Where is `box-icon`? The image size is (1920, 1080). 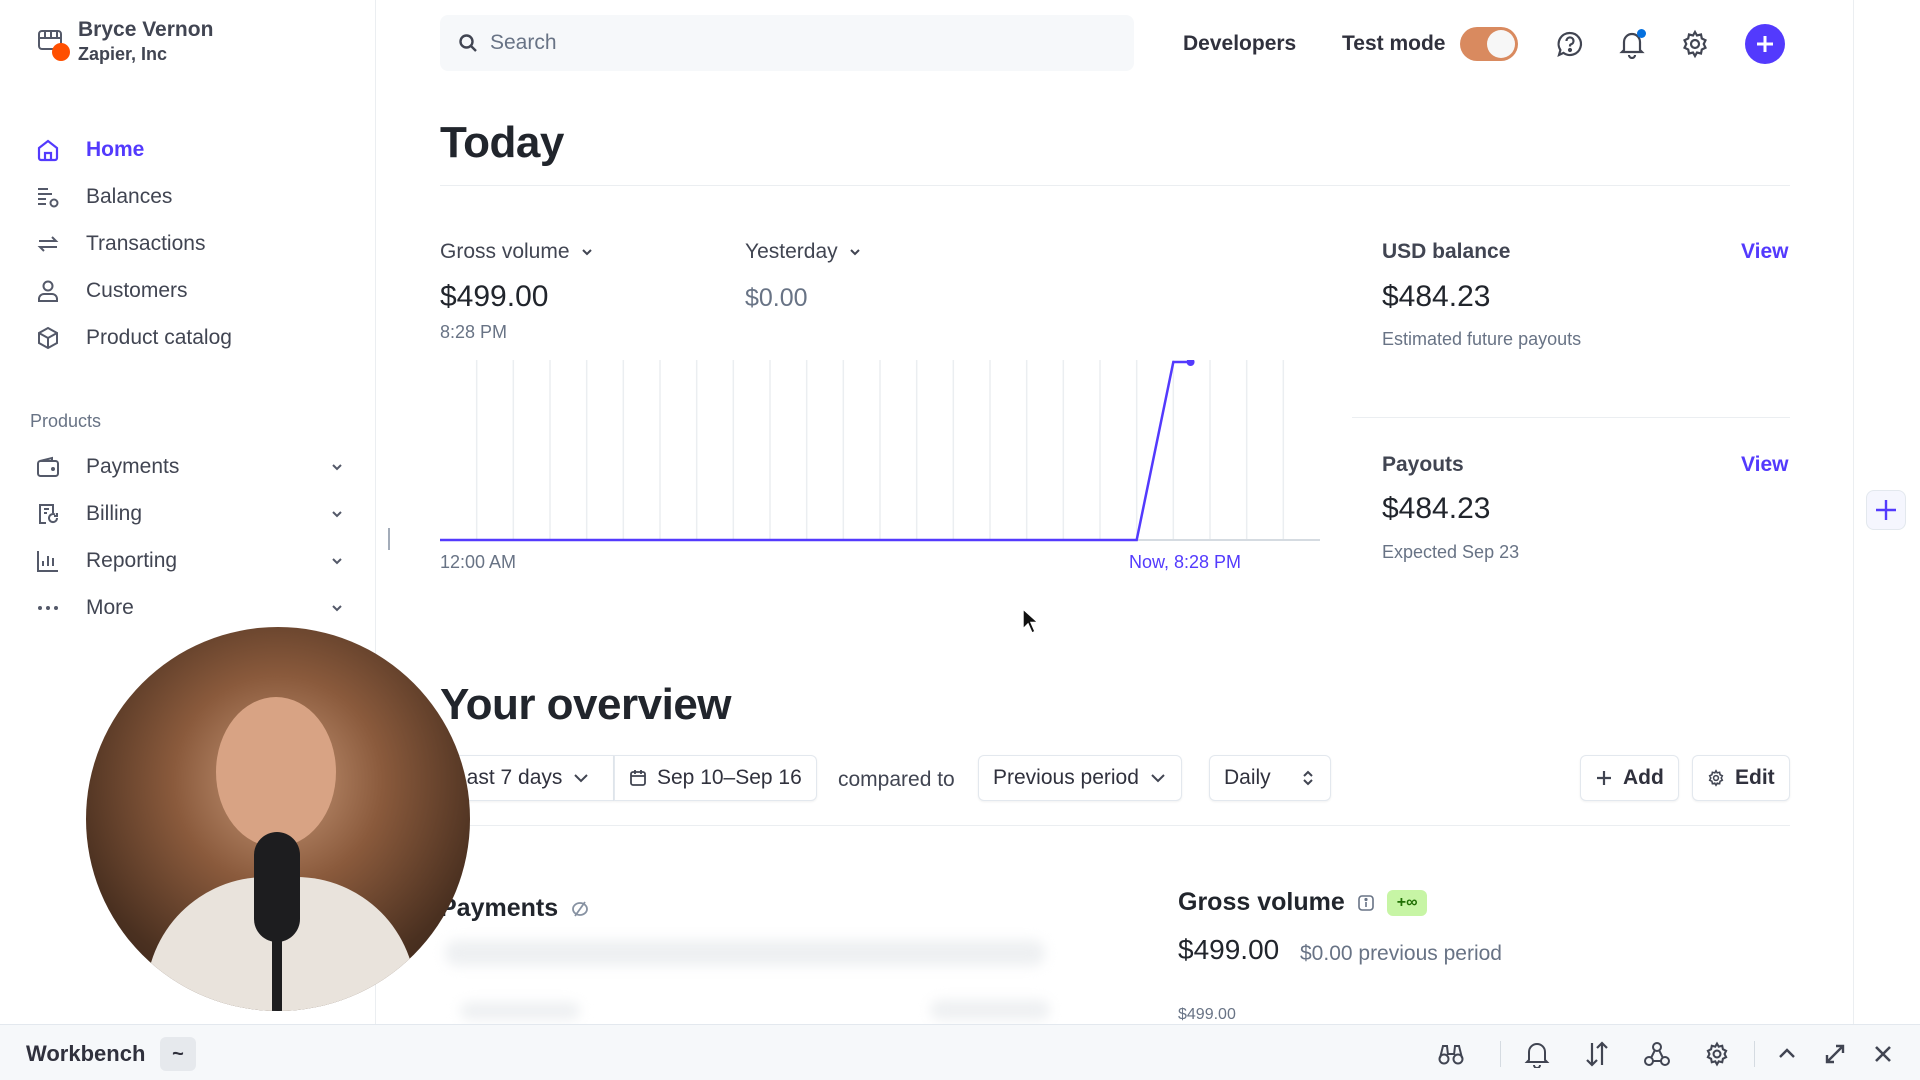
box-icon is located at coordinates (48, 338).